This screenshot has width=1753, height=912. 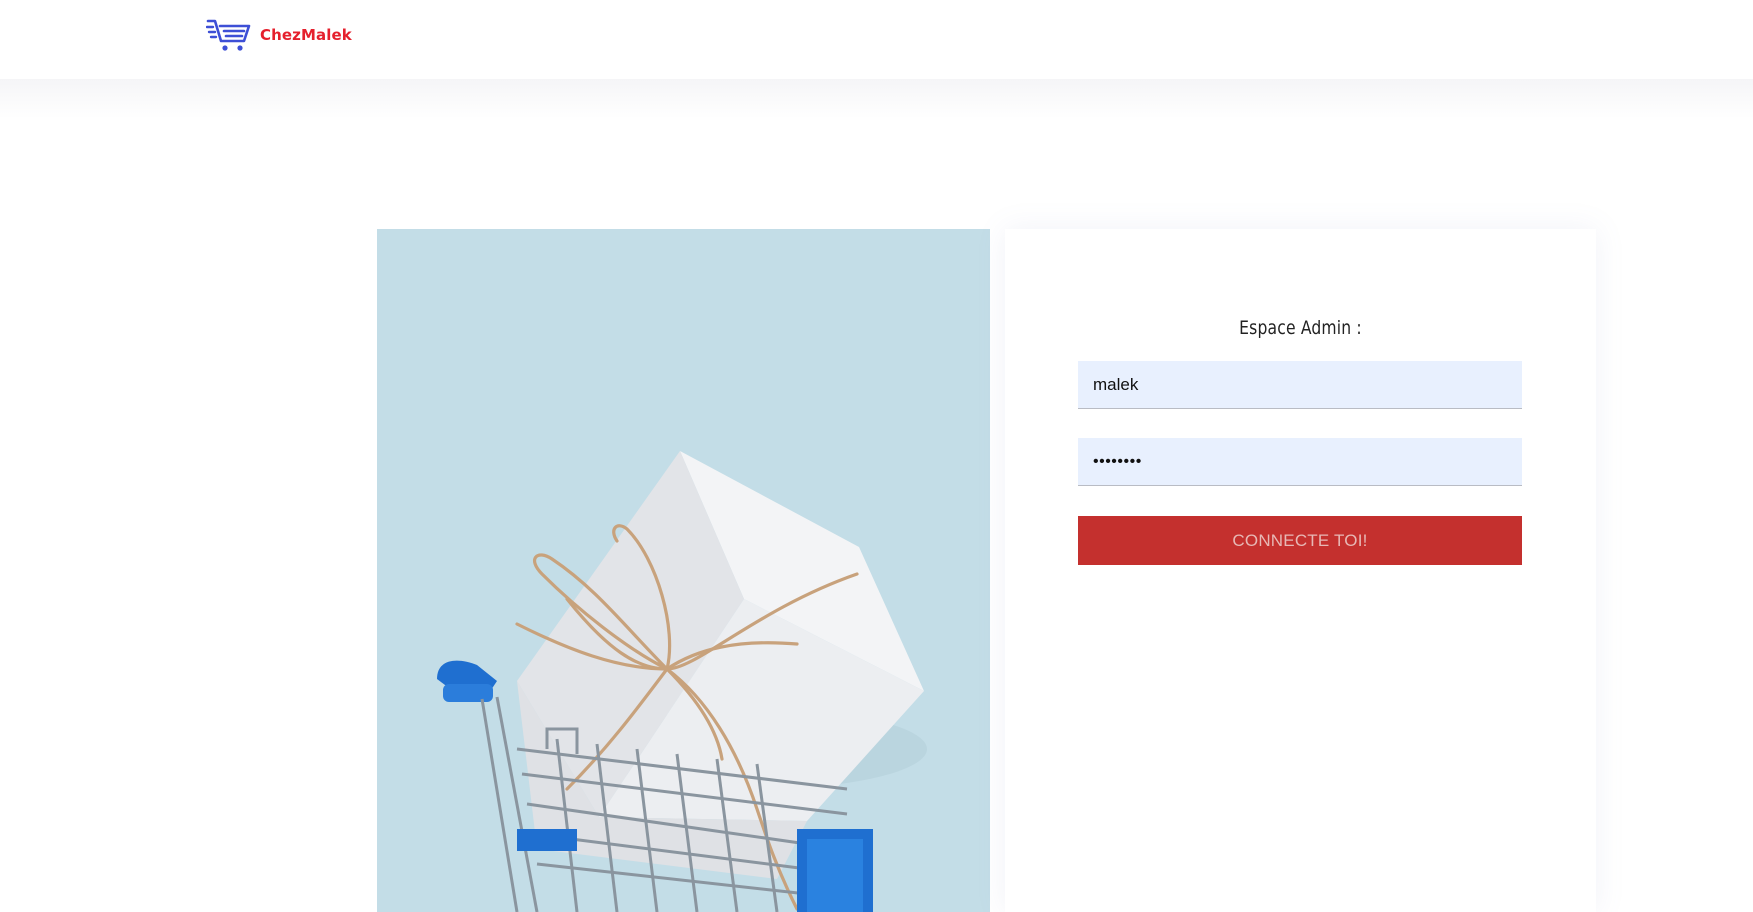 What do you see at coordinates (876, 39) in the screenshot?
I see `site-header: ChezMalek` at bounding box center [876, 39].